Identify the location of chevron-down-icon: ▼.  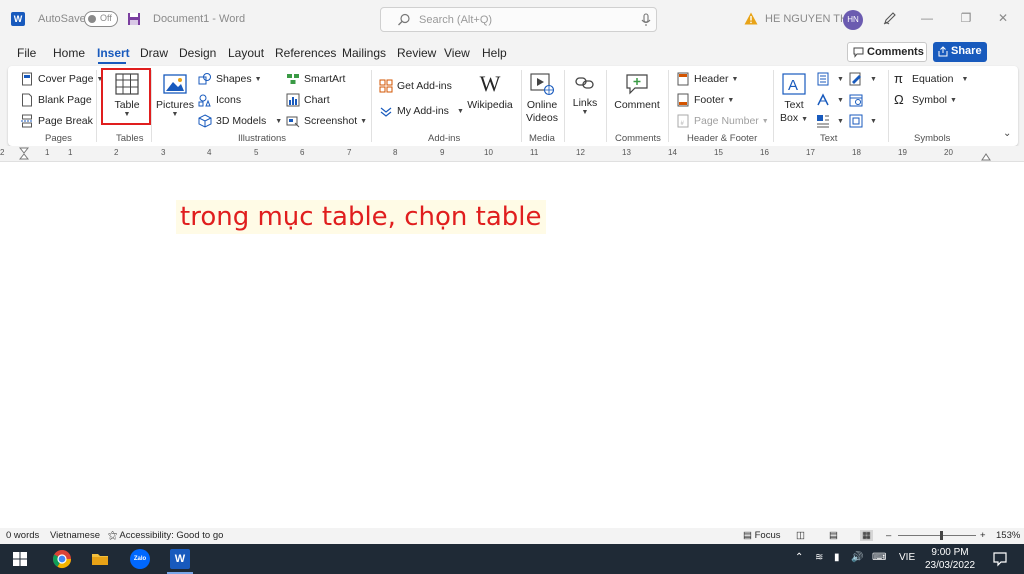
(873, 79).